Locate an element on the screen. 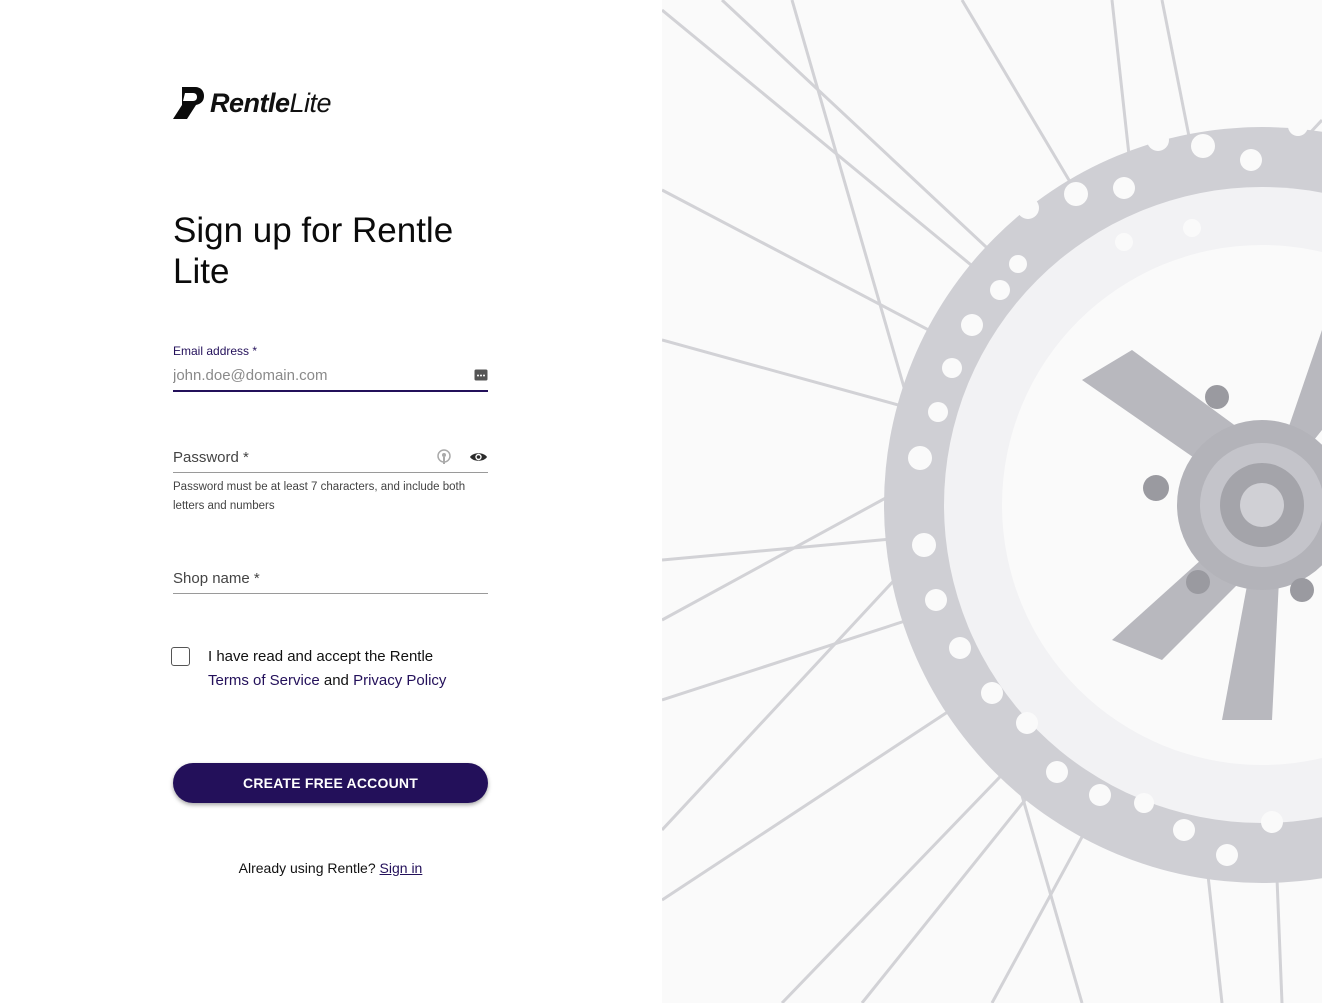 The width and height of the screenshot is (1322, 1003). password-label: Password * is located at coordinates (211, 457).